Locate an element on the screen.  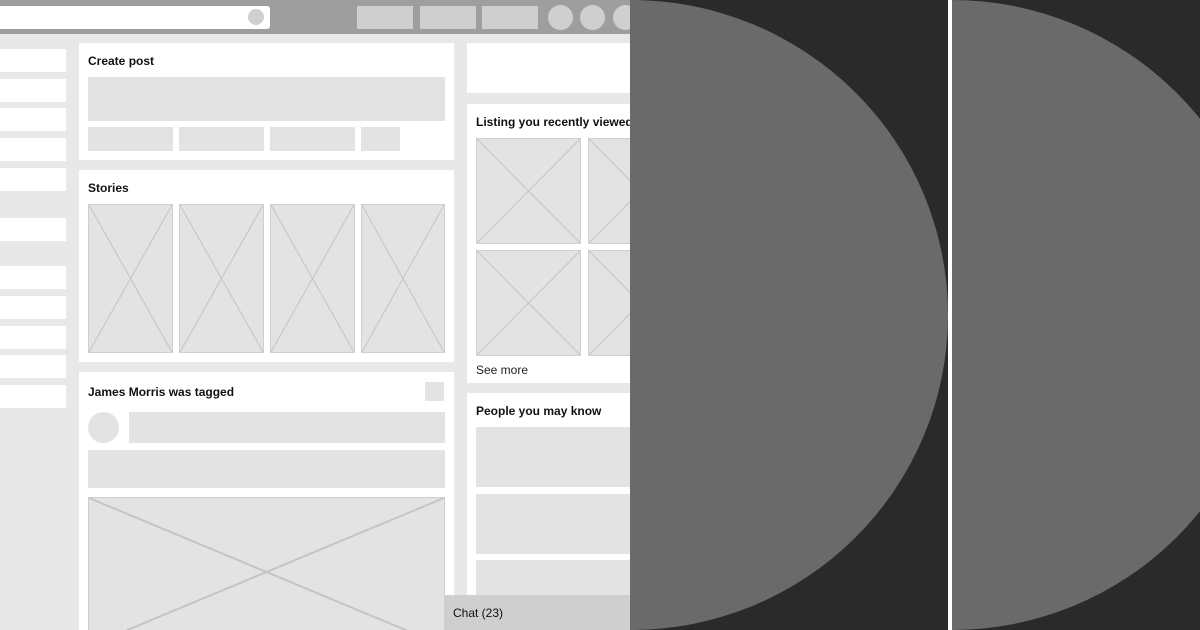
create-post-card: Create post is located at coordinates (266, 101).